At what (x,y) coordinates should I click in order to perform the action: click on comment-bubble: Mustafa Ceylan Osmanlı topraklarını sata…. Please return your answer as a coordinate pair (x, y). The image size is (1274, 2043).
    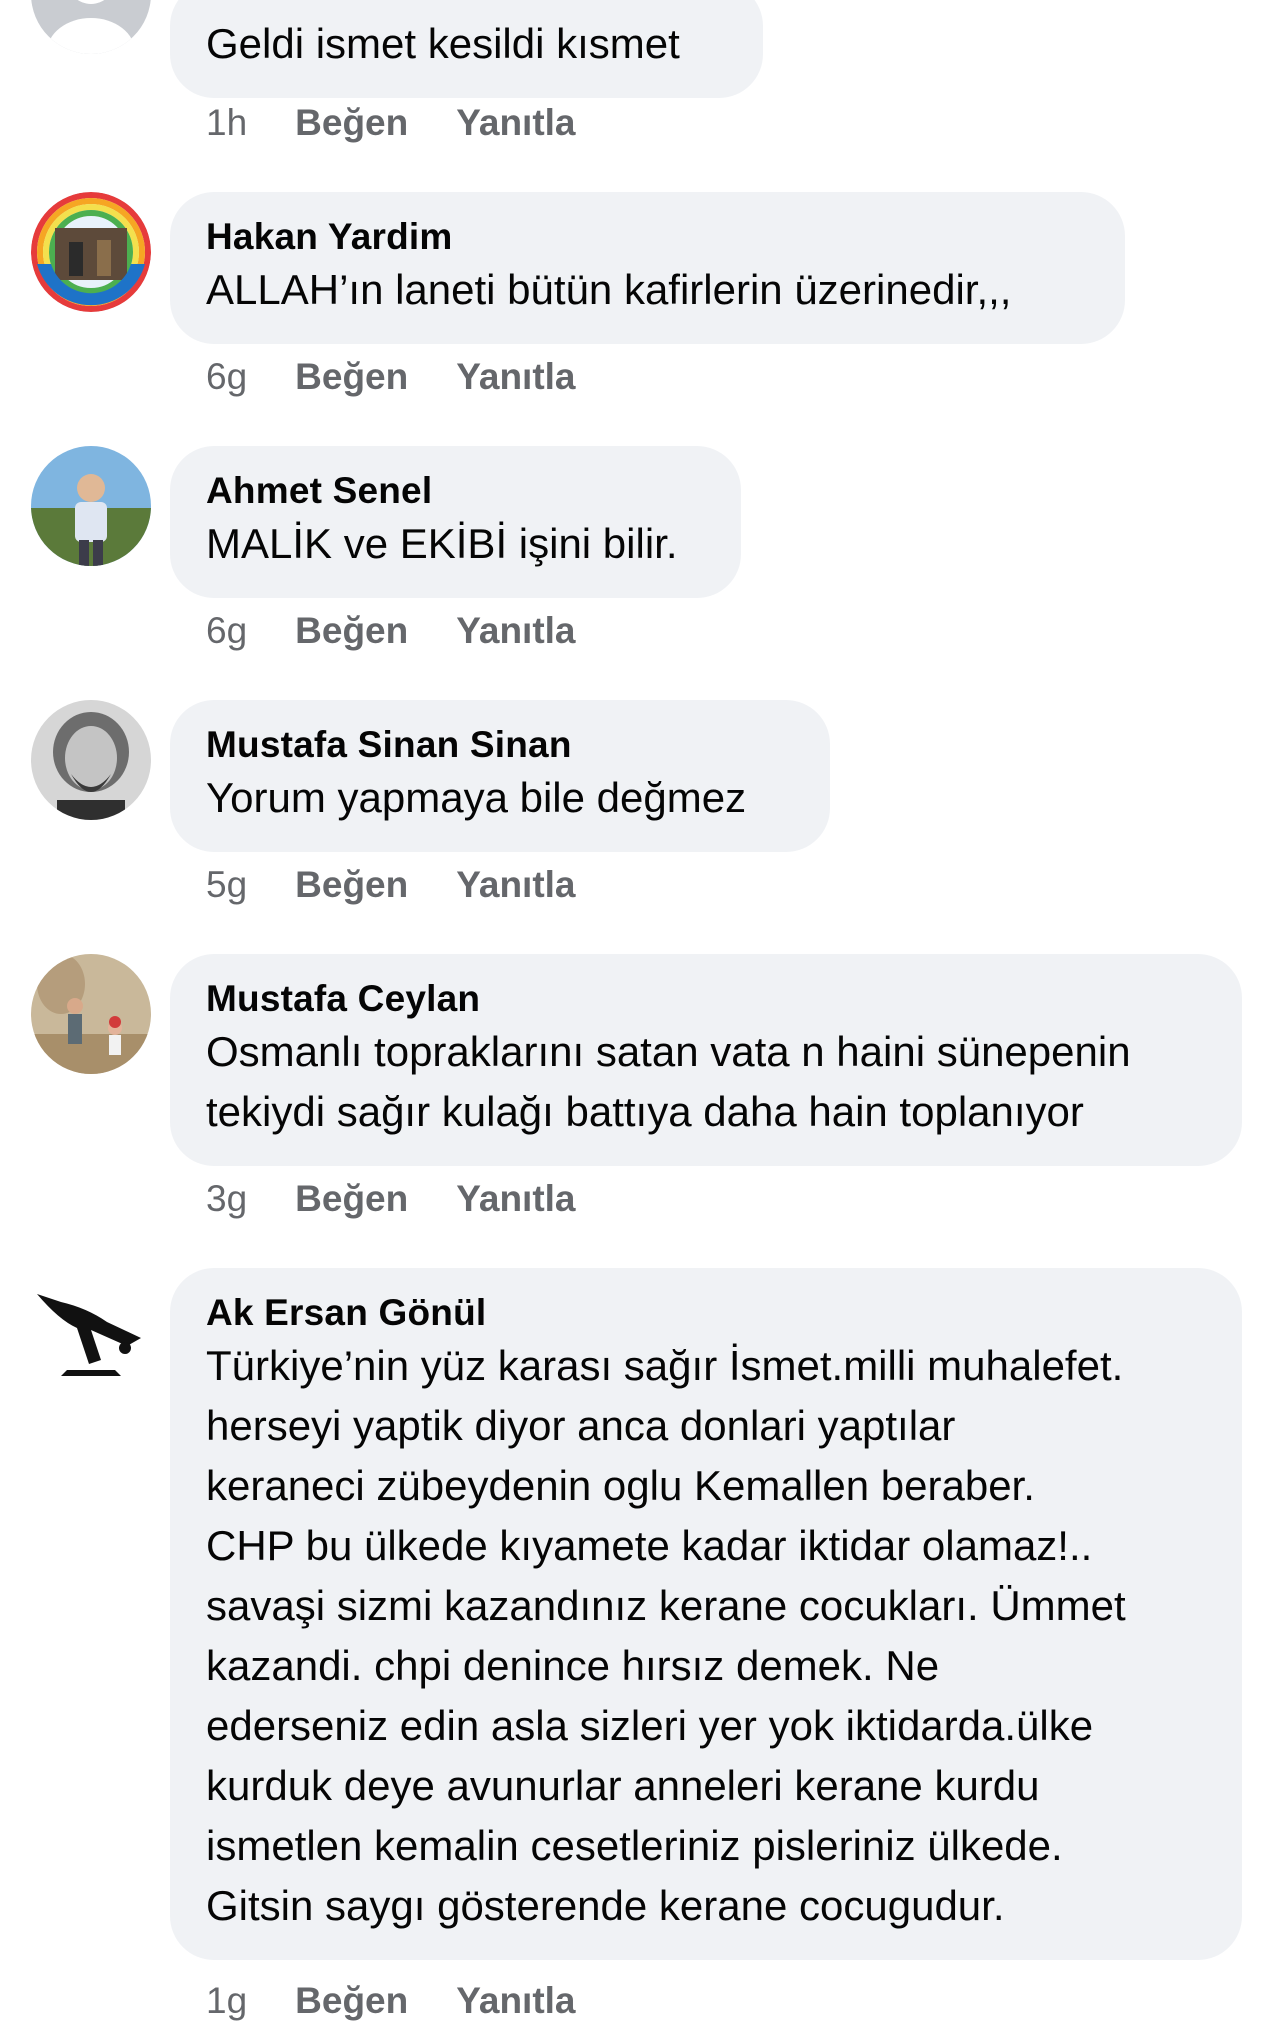
    Looking at the image, I should click on (706, 1060).